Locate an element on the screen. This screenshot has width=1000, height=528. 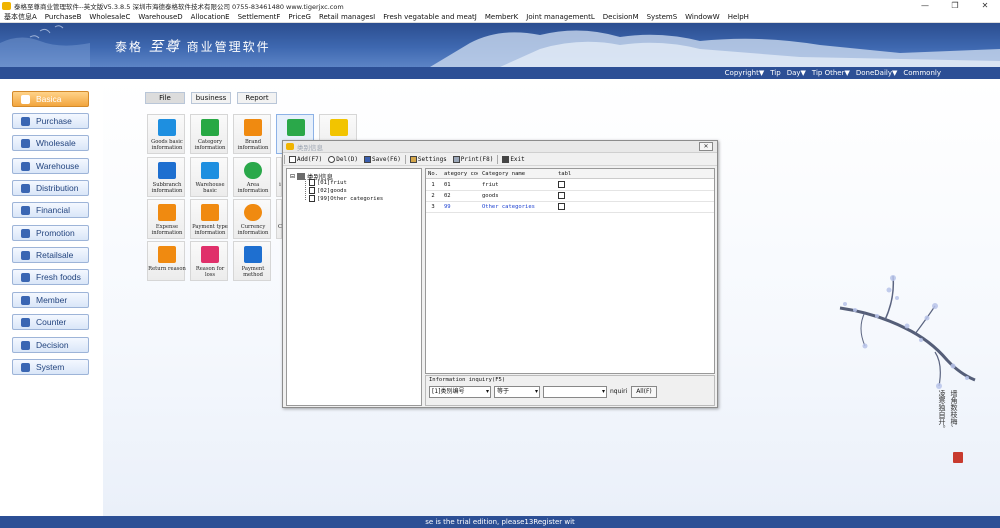
nav-purchase: Purchase is located at coordinates (50, 121).